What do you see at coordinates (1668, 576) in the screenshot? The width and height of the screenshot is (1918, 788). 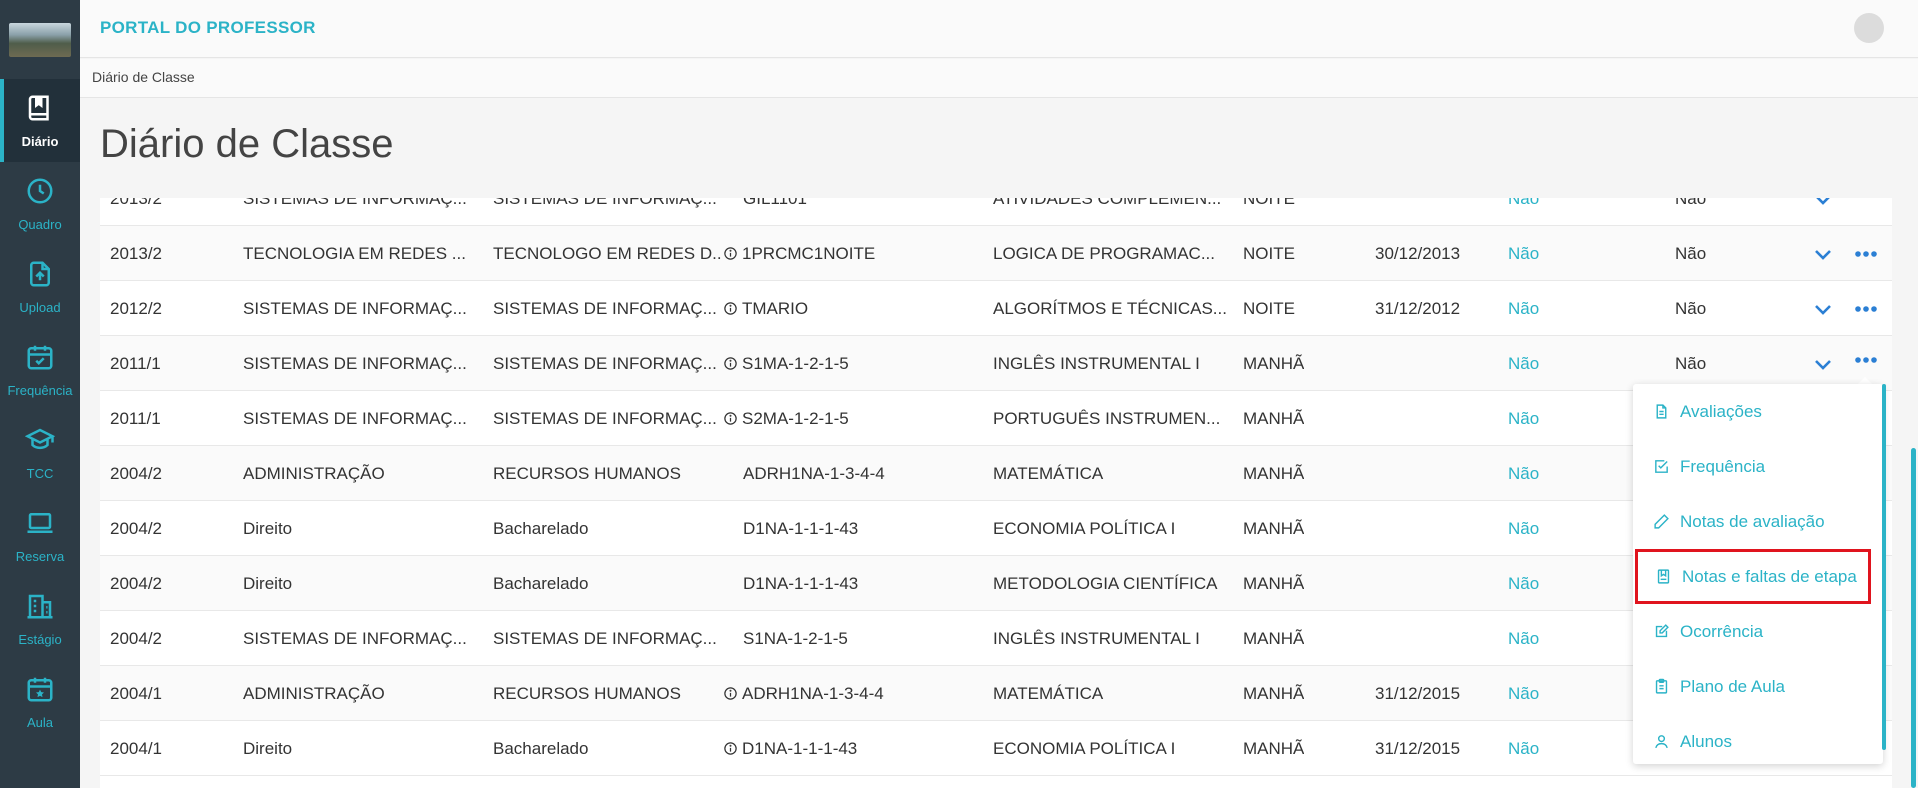 I see `bookmark-icon` at bounding box center [1668, 576].